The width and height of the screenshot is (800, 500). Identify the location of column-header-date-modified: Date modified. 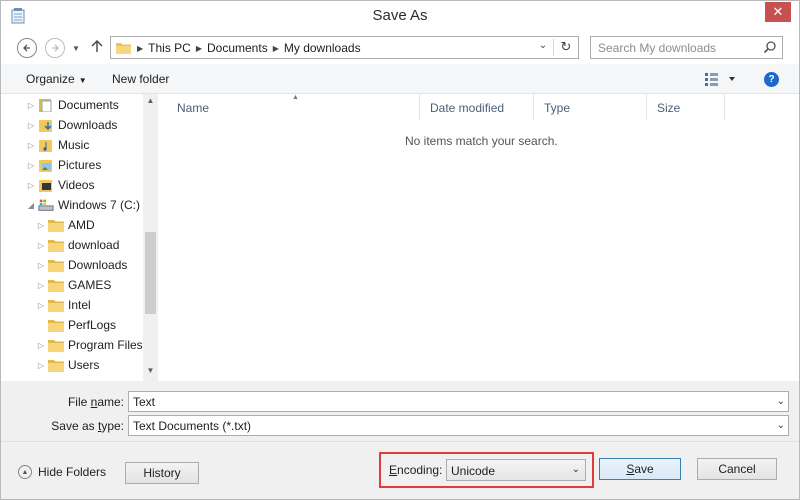
(477, 107).